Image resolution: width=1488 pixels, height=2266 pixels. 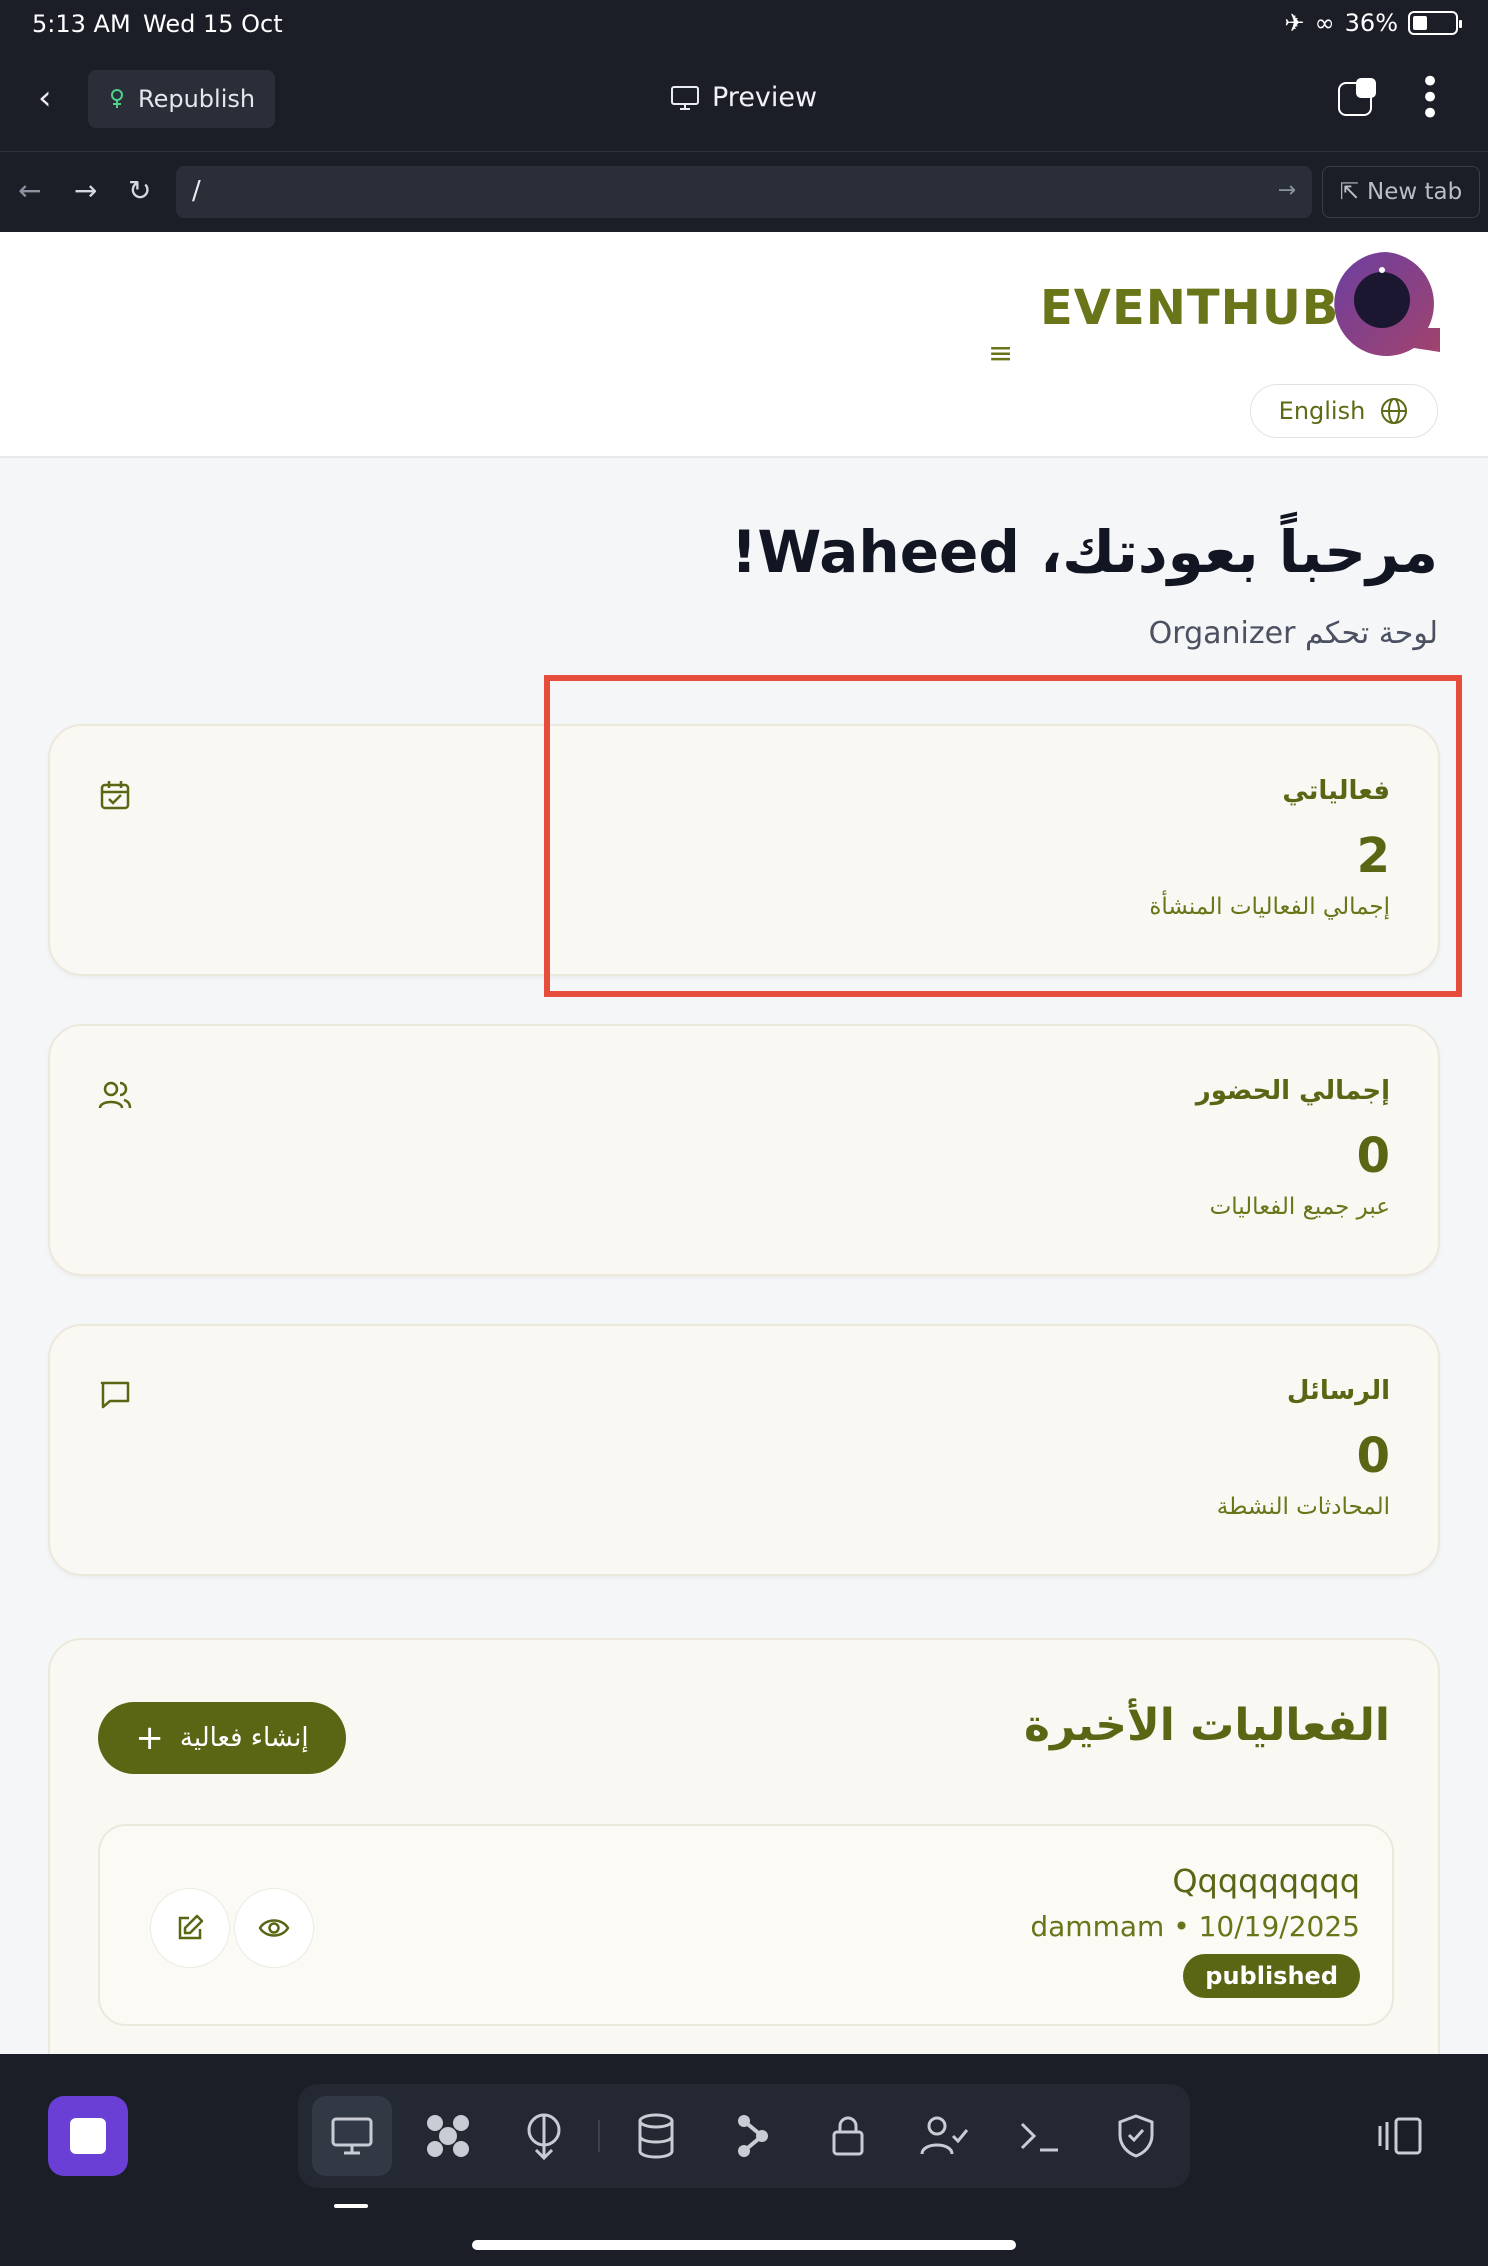 I want to click on secrets-tool-button, so click(x=848, y=2136).